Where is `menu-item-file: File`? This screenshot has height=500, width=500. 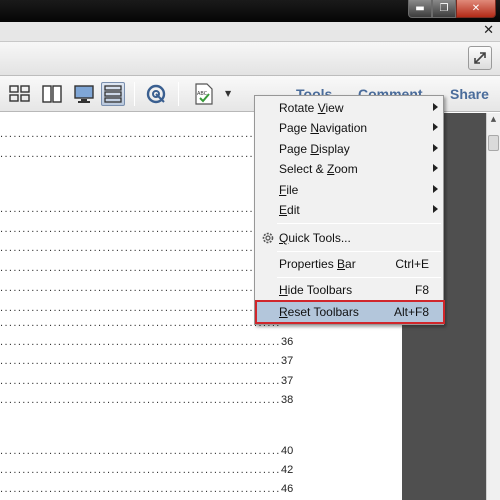
menu-item-file: File is located at coordinates (350, 190).